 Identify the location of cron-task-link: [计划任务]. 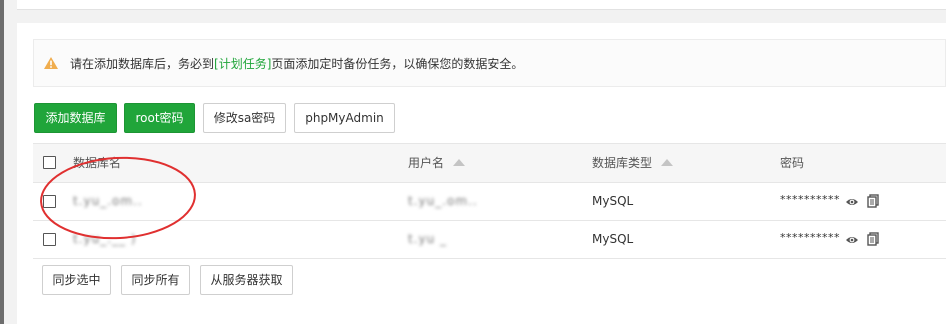
(242, 64).